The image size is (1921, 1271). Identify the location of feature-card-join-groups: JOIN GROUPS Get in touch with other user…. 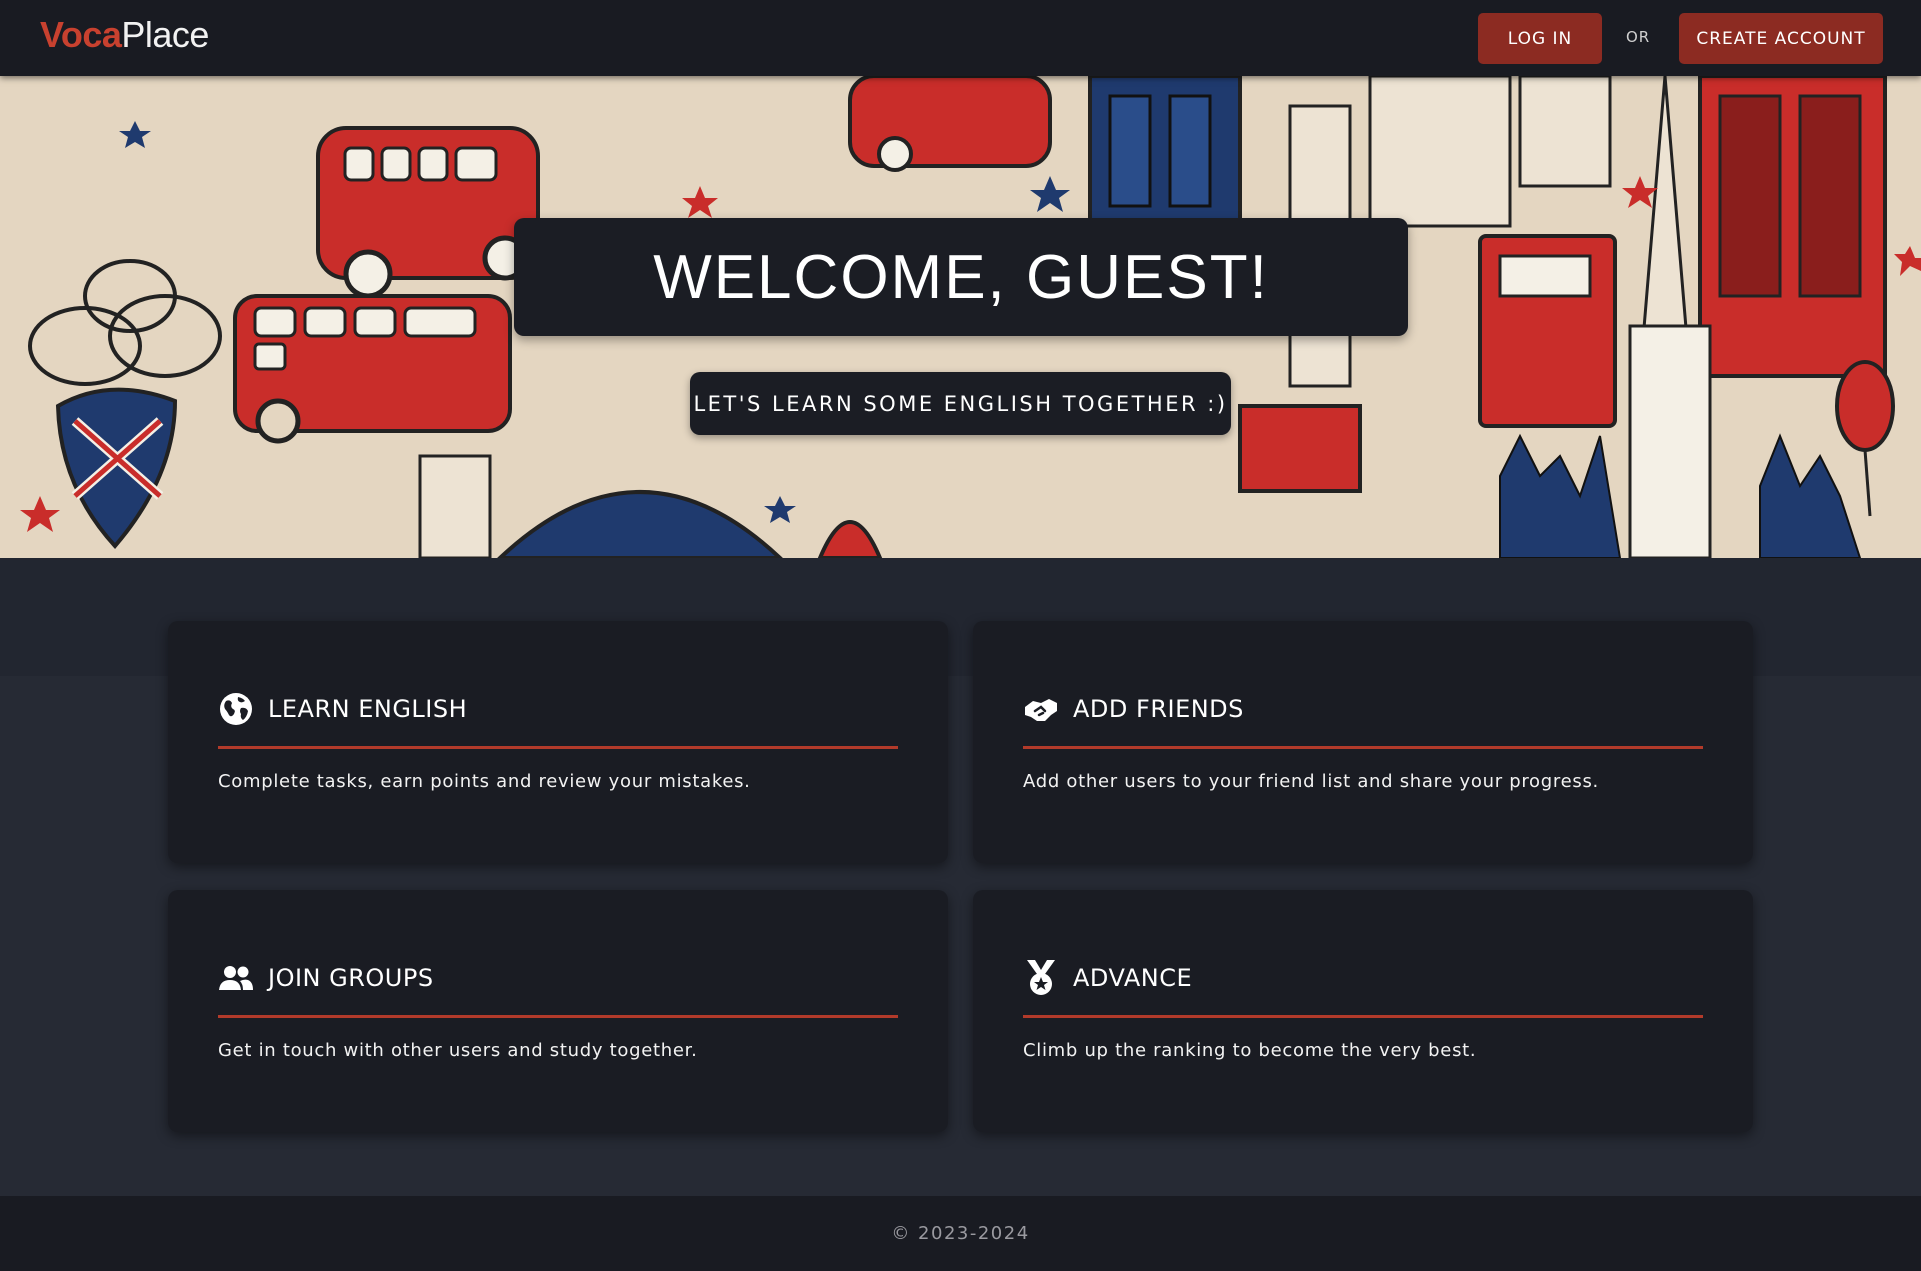
(558, 1011).